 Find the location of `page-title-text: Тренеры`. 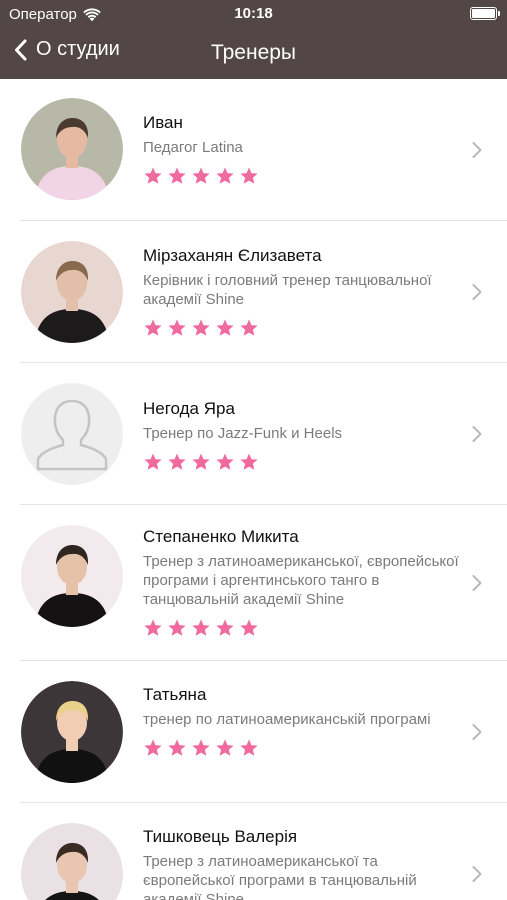

page-title-text: Тренеры is located at coordinates (253, 52).